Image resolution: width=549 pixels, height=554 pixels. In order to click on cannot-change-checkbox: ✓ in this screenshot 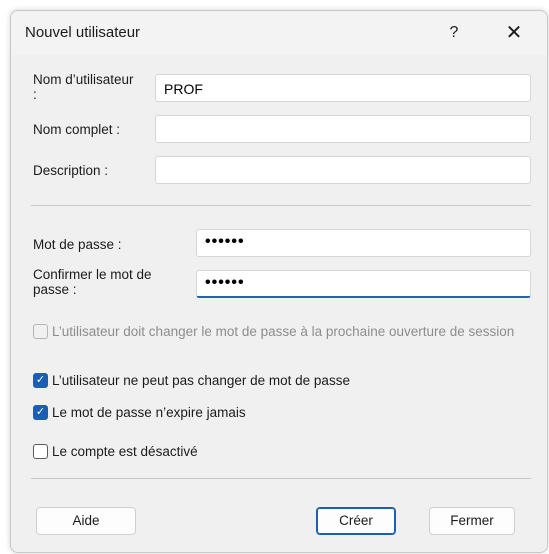, I will do `click(40, 380)`.